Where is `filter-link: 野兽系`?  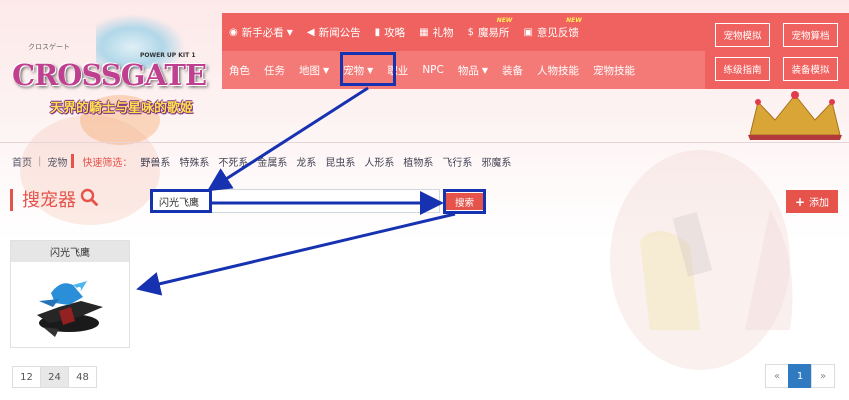 filter-link: 野兽系 is located at coordinates (155, 161).